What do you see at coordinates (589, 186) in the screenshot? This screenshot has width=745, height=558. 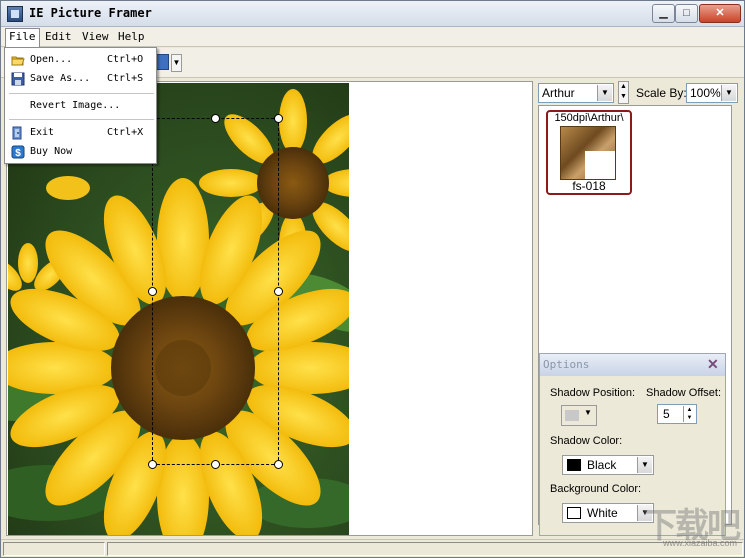 I see `frame-name: fs-018` at bounding box center [589, 186].